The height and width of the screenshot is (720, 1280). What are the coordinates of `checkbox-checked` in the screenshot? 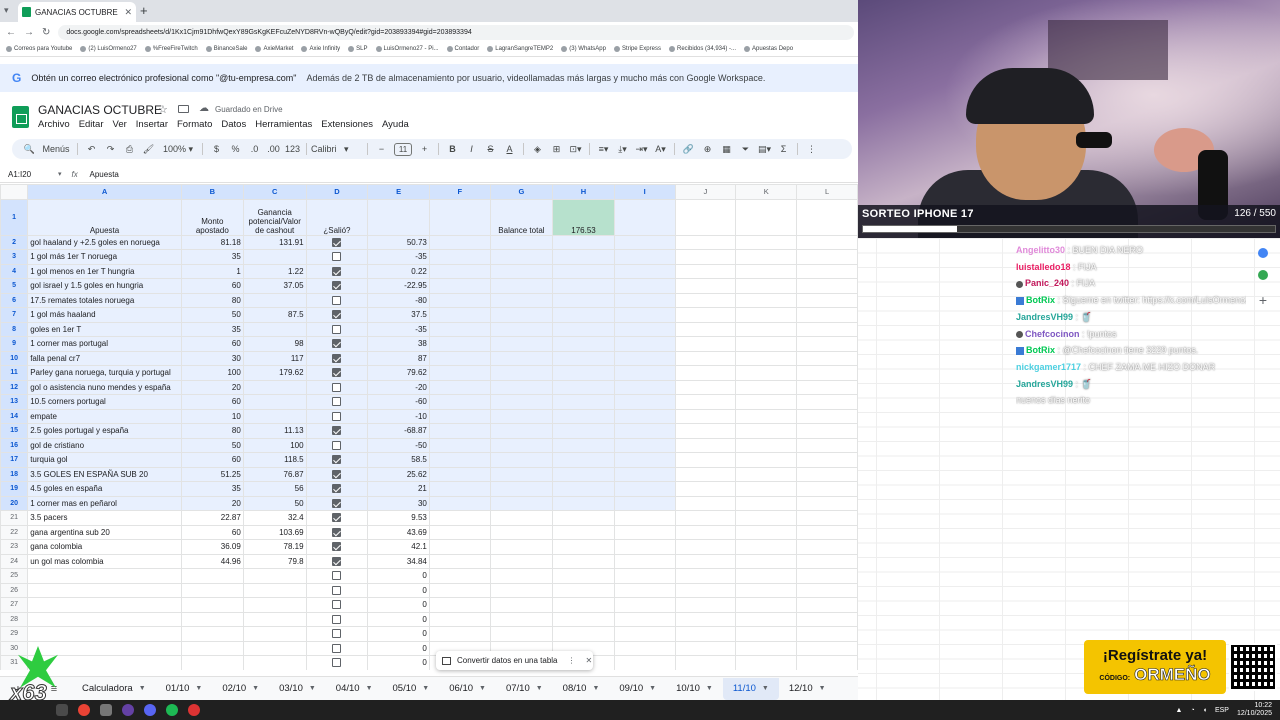 It's located at (337, 561).